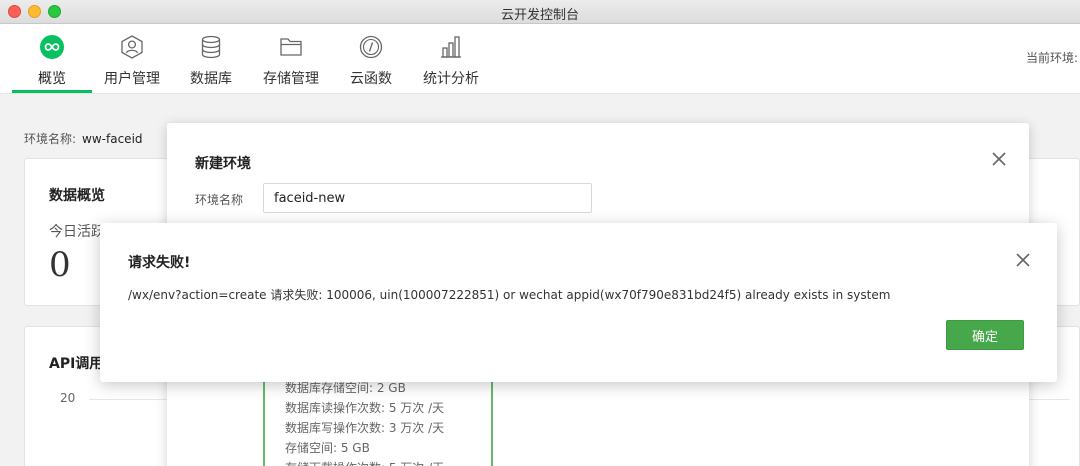 The height and width of the screenshot is (466, 1080). Describe the element at coordinates (112, 139) in the screenshot. I see `env-name-value: ww-faceid` at that location.